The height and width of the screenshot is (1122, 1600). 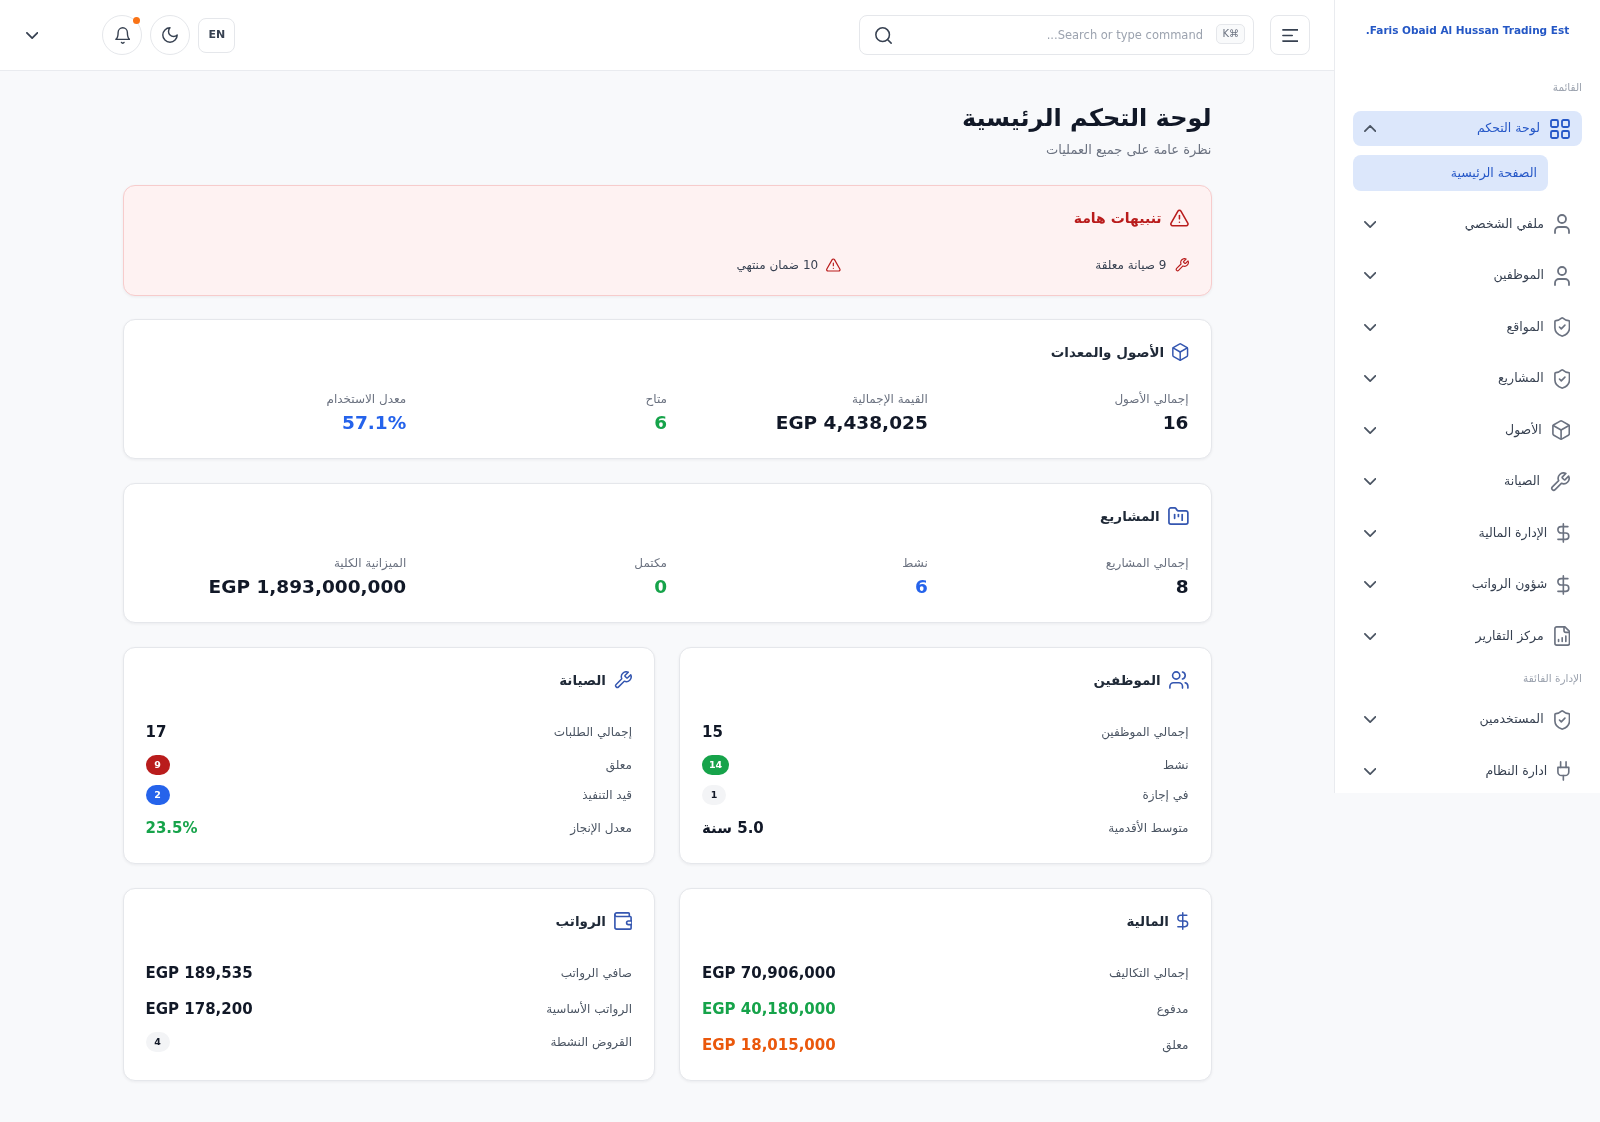 I want to click on sidebar-item: الأصول, so click(x=1467, y=430).